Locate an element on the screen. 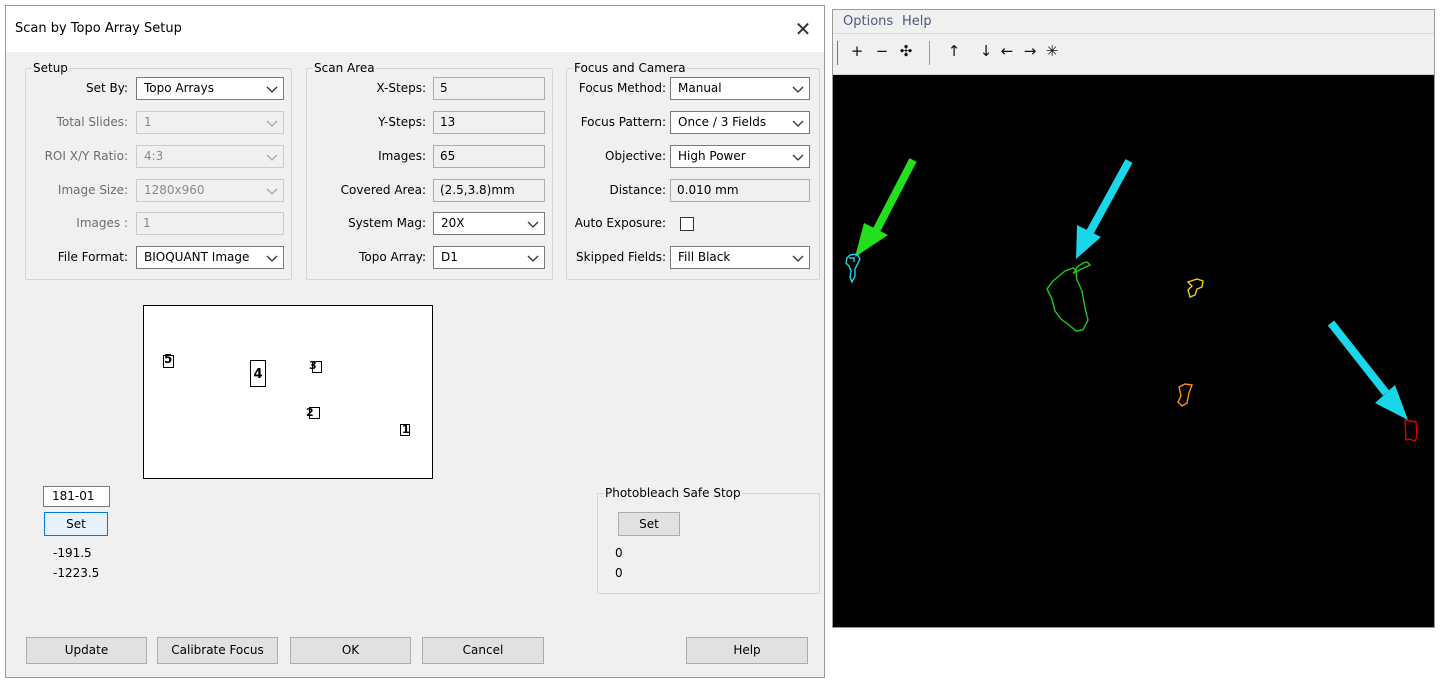 The width and height of the screenshot is (1447, 681). focus-pattern-value: Once / 3 Fields is located at coordinates (722, 122).